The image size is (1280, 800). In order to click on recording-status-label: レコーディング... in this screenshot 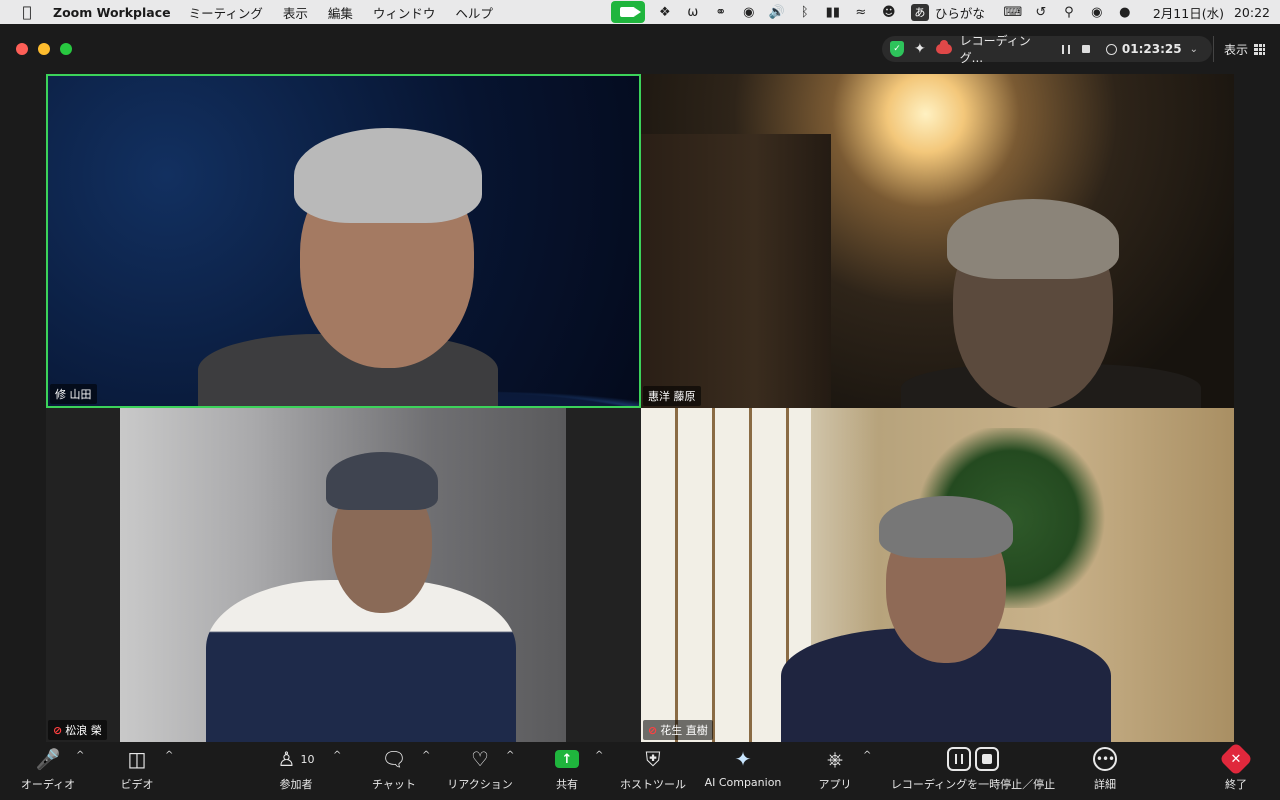, I will do `click(1007, 49)`.